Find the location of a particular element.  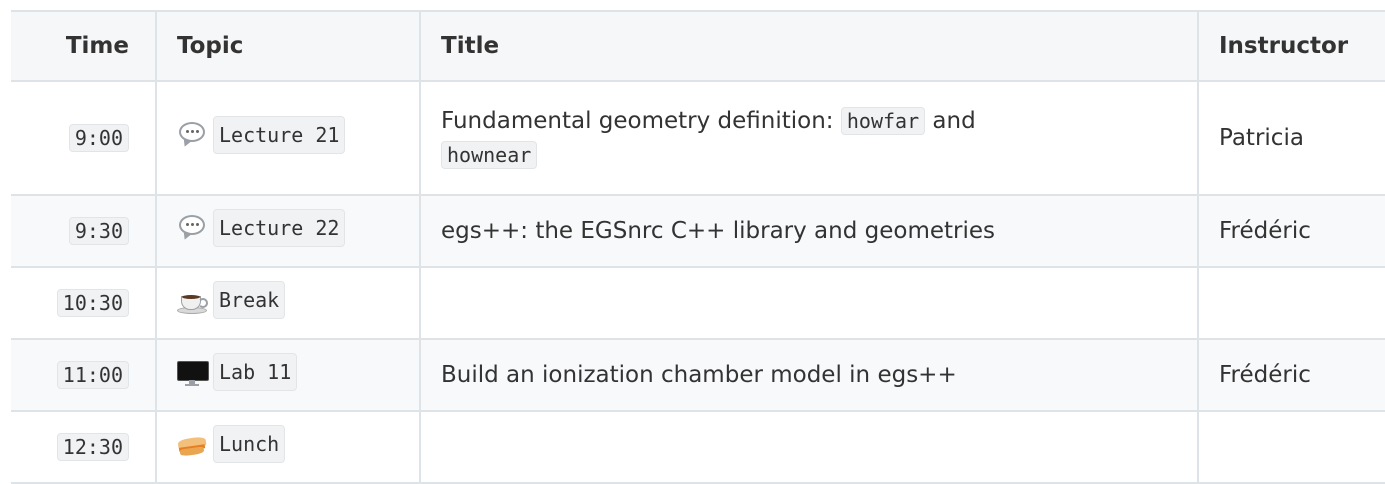

title-code-hownear: hownear is located at coordinates (489, 155).